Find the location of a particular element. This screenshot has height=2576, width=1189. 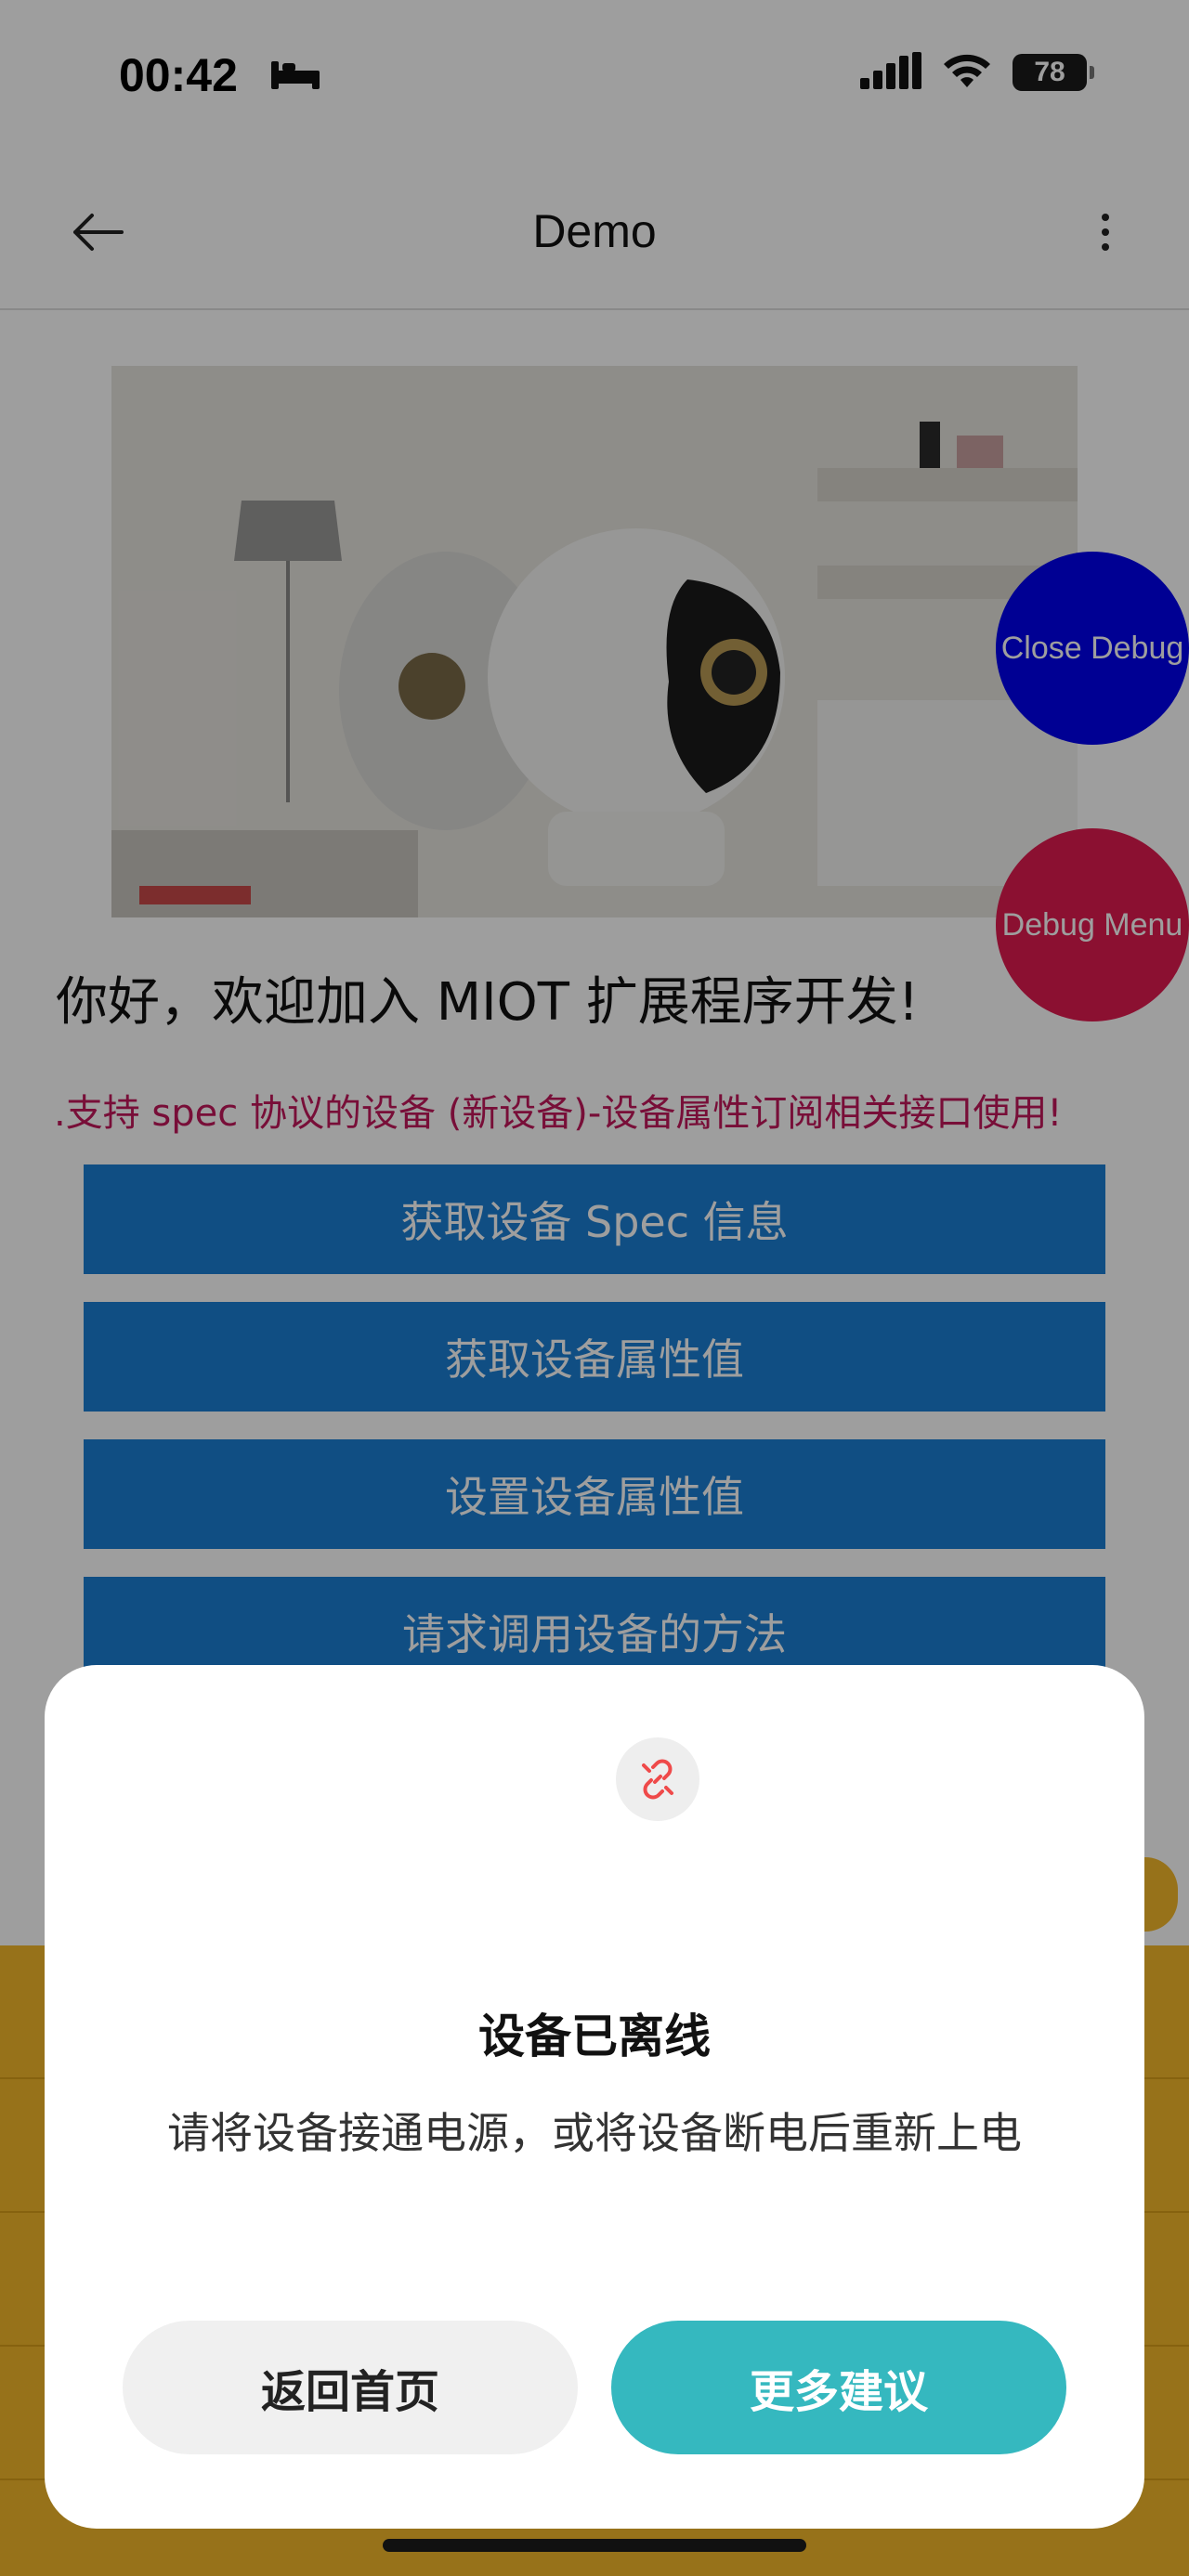

dialog-message: 请将设备接通电源，或将设备断电后重新上电 is located at coordinates (594, 2133).